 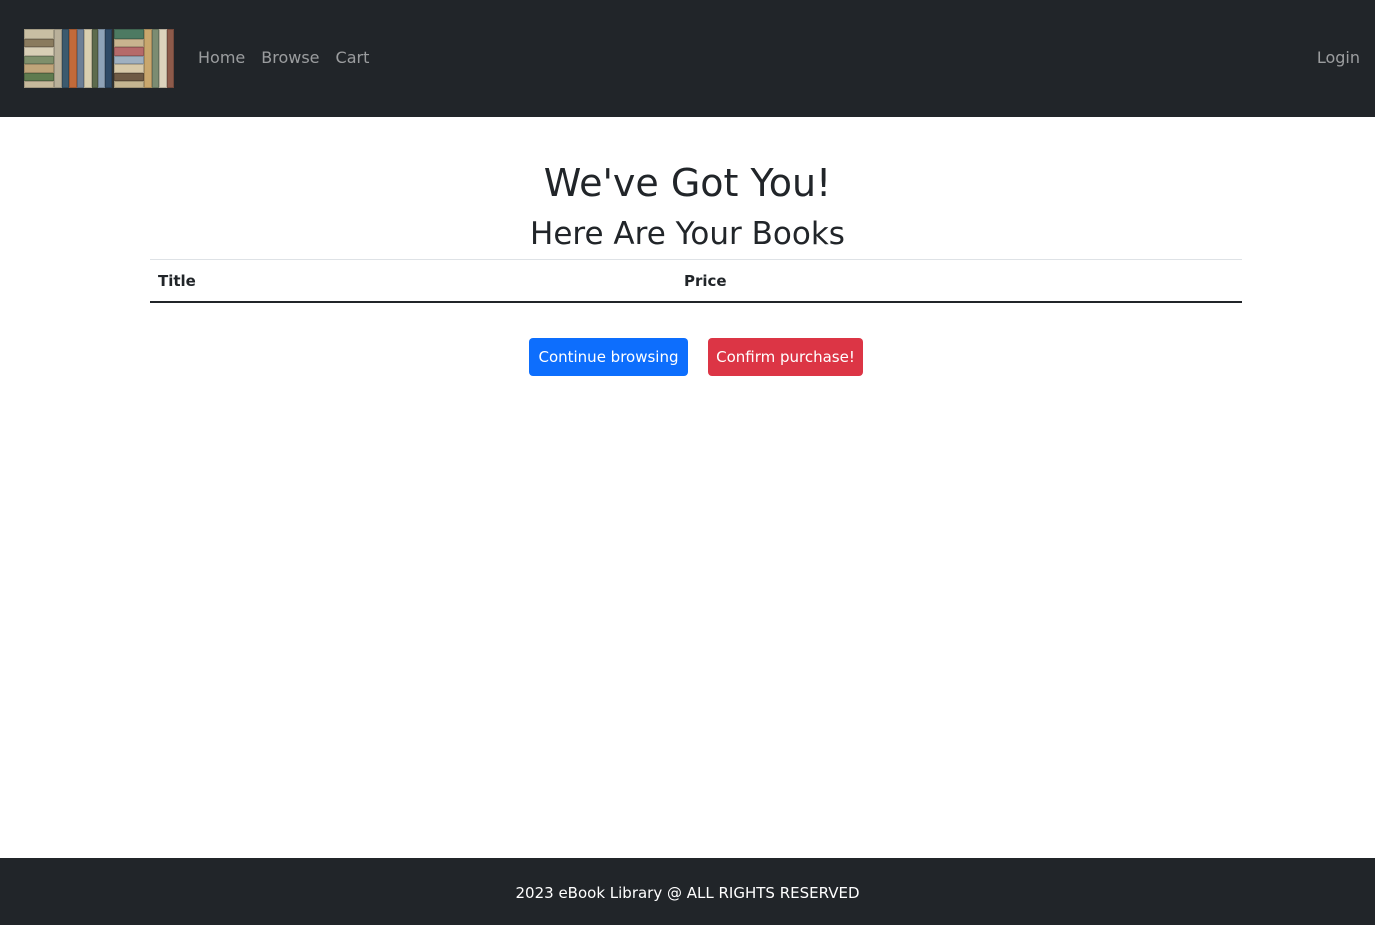 I want to click on books-table: Title Price, so click(x=696, y=281).